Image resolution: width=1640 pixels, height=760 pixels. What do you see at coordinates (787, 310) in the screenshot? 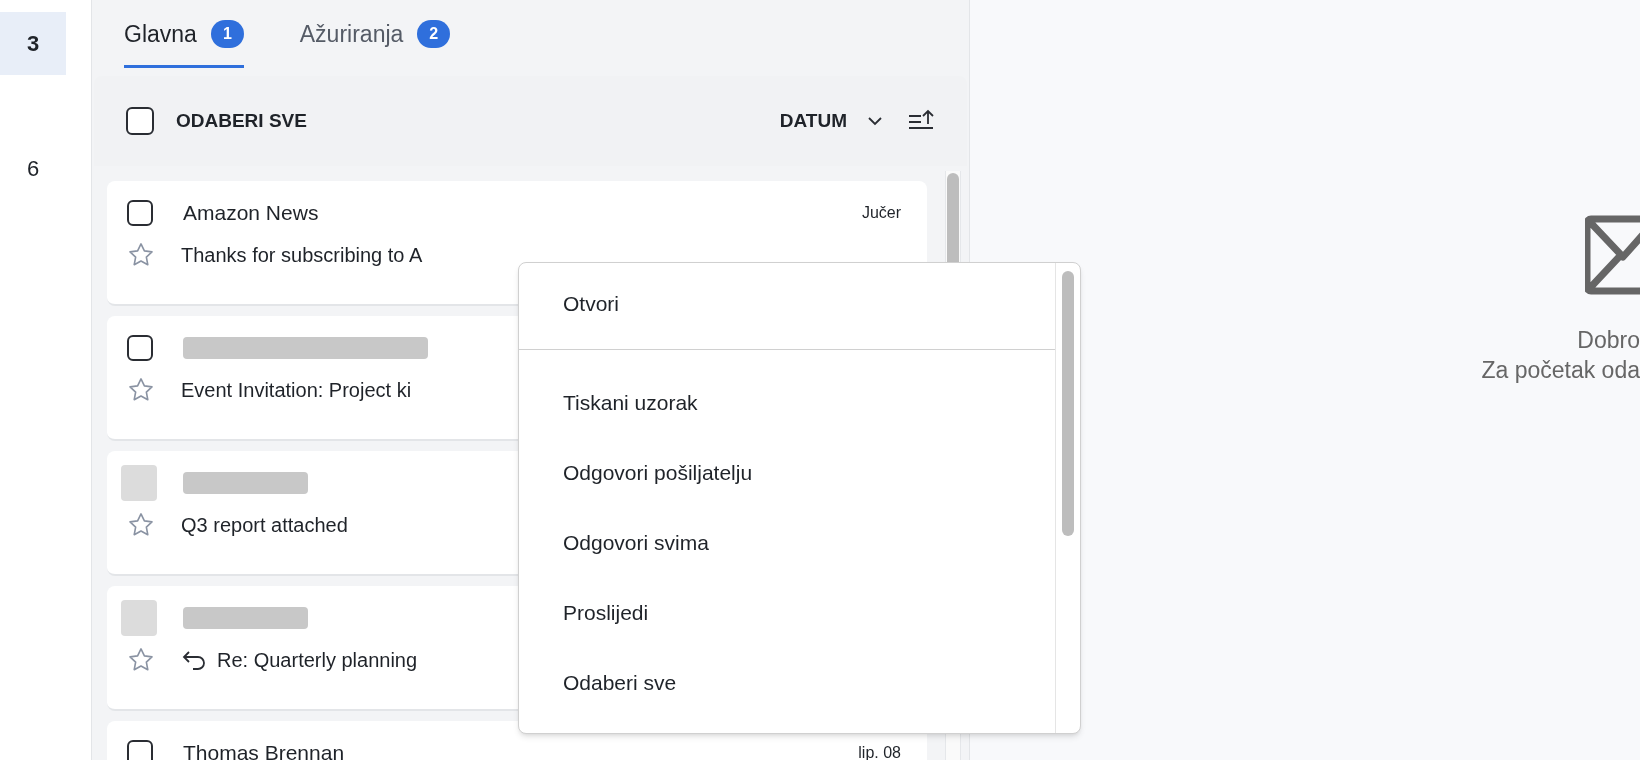
I see `menu-item: Otvori` at bounding box center [787, 310].